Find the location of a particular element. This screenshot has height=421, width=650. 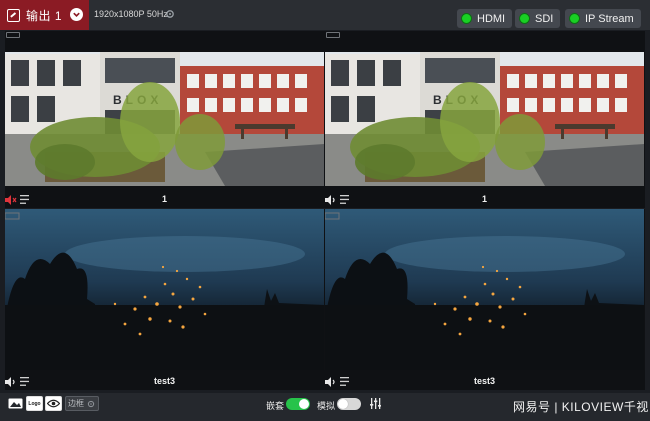

sdi-status-icon is located at coordinates (524, 18).